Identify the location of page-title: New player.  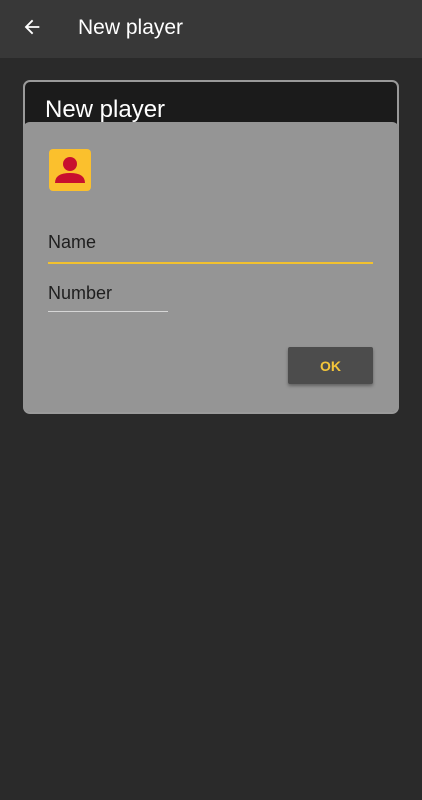
(131, 27).